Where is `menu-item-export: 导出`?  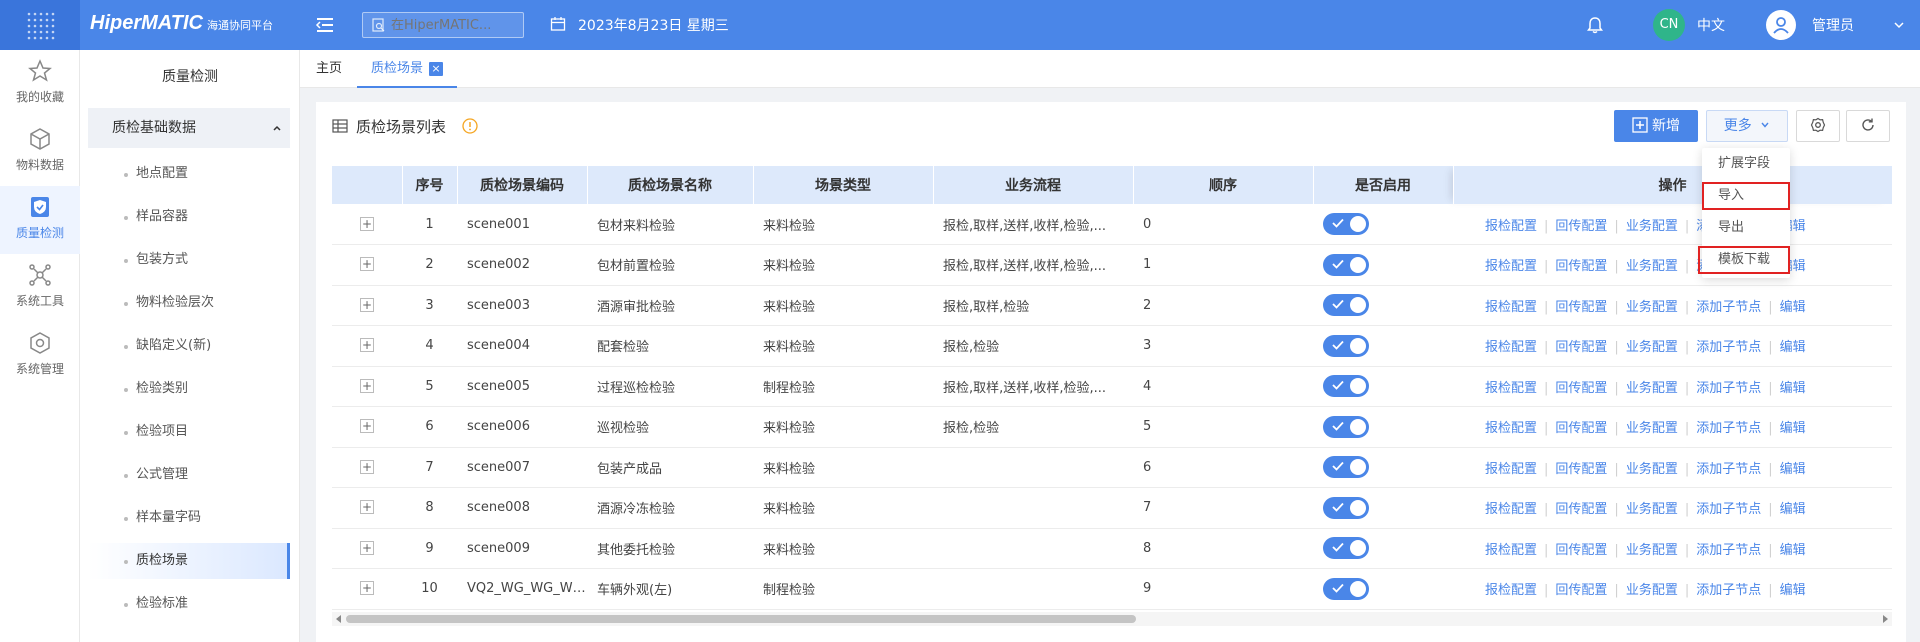
menu-item-export: 导出 is located at coordinates (1746, 228).